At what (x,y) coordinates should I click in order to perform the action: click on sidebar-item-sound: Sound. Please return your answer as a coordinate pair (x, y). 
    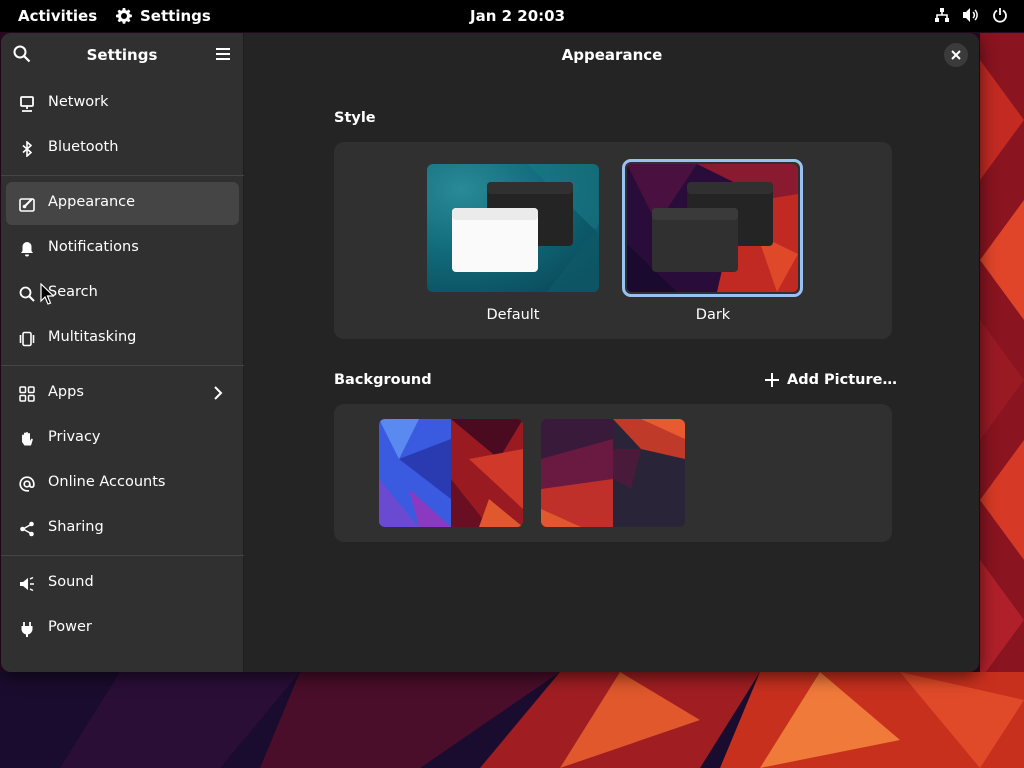
    Looking at the image, I should click on (122, 583).